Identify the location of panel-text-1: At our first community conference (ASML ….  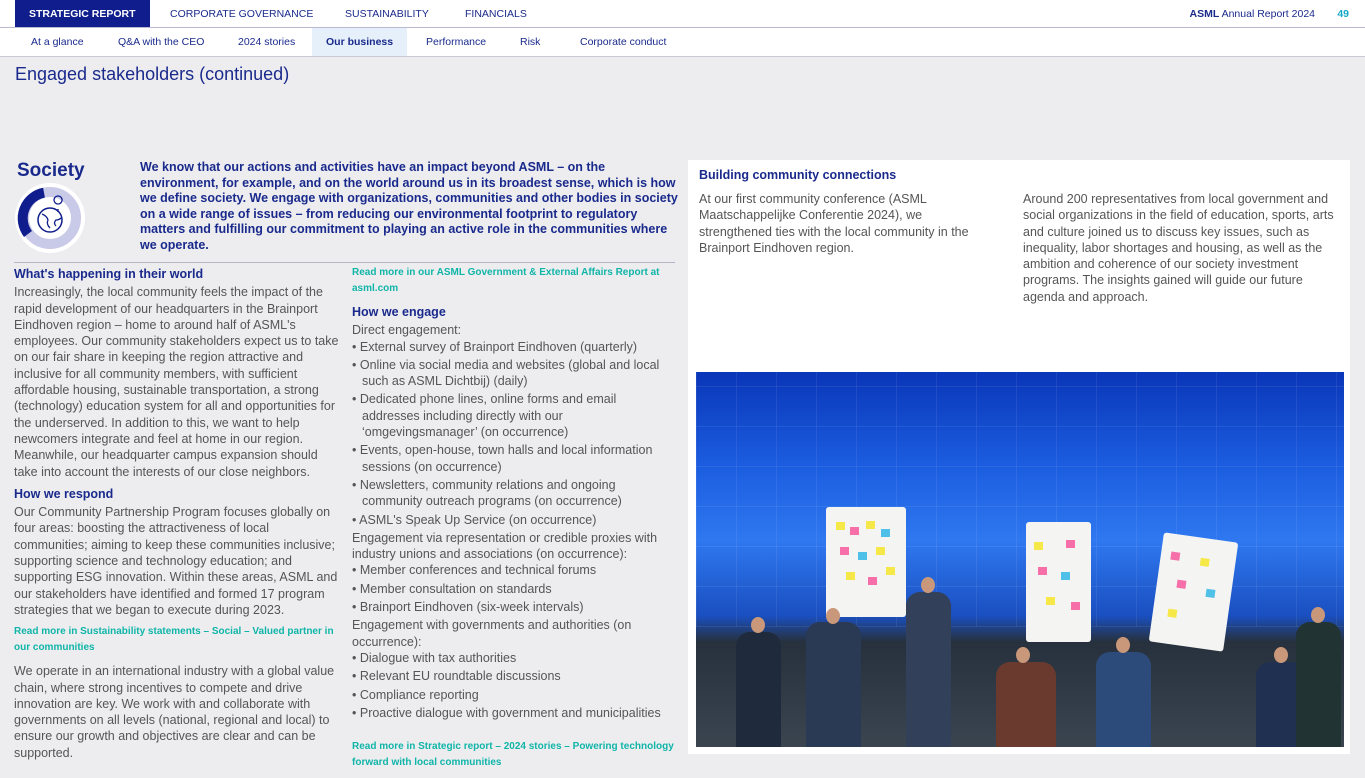
(834, 223).